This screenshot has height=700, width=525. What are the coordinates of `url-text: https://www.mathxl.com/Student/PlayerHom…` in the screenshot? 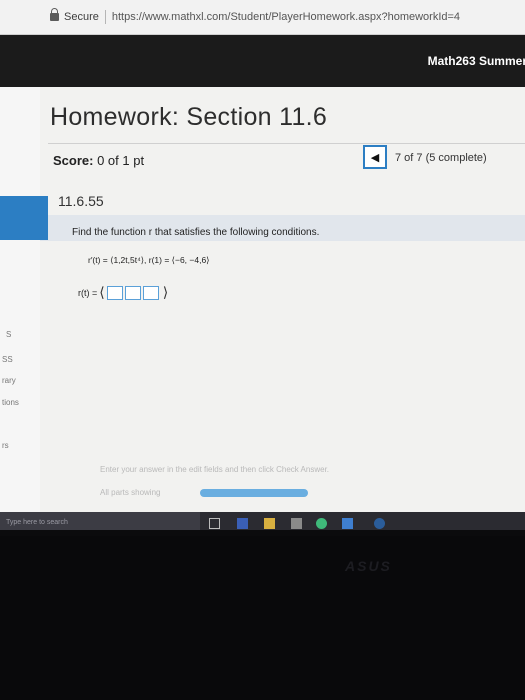 It's located at (286, 17).